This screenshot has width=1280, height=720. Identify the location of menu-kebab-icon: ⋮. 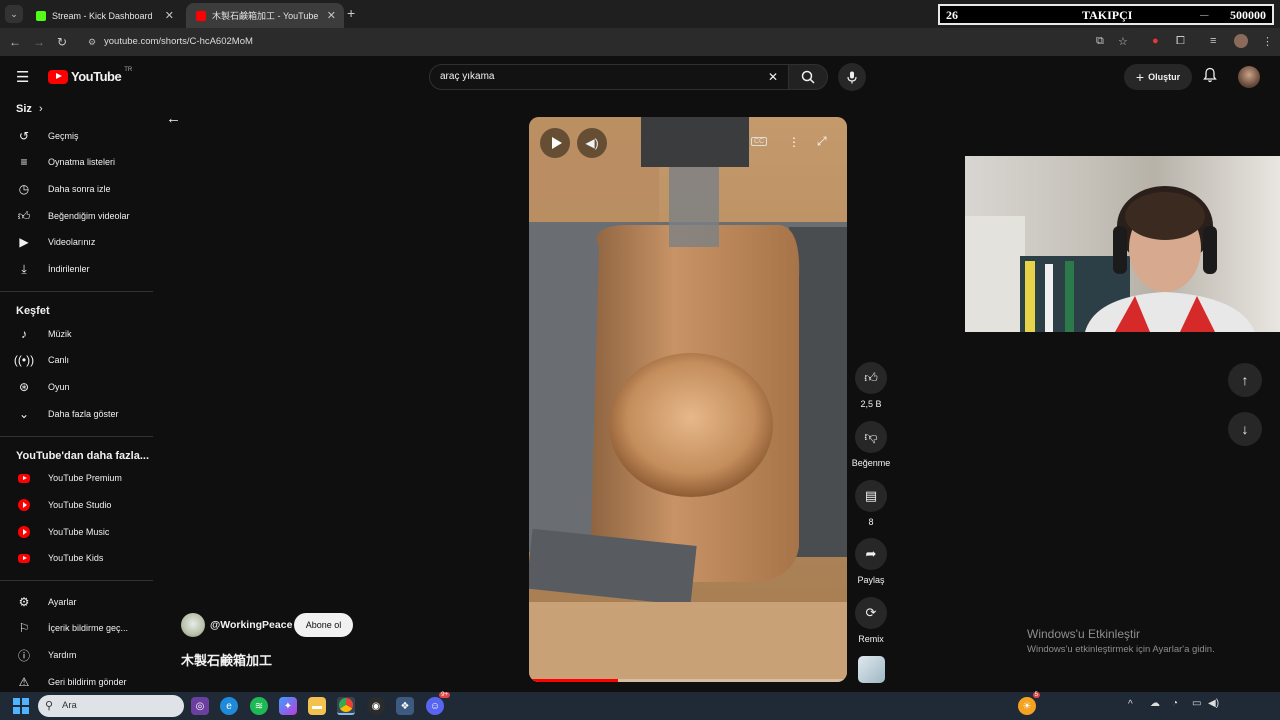
(1267, 41).